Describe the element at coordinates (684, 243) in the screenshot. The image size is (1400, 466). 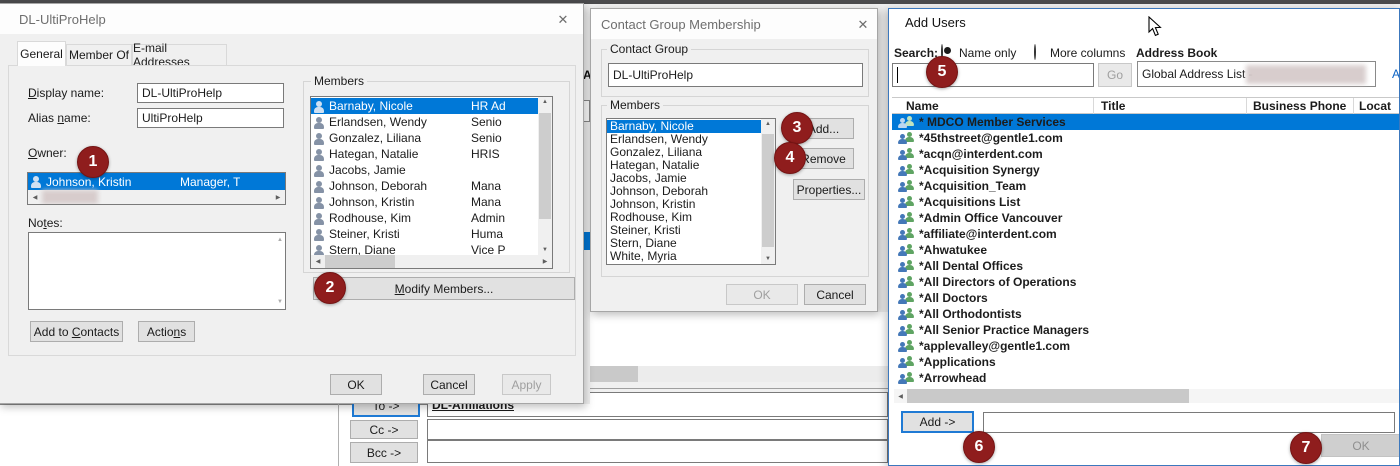
I see `list-item: Stern, Diane` at that location.